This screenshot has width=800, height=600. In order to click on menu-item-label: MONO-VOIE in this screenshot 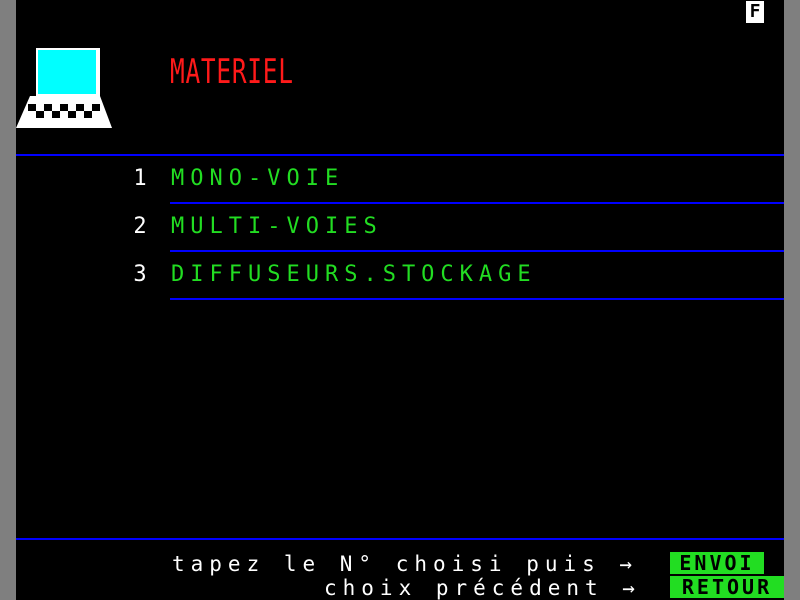, I will do `click(258, 178)`.